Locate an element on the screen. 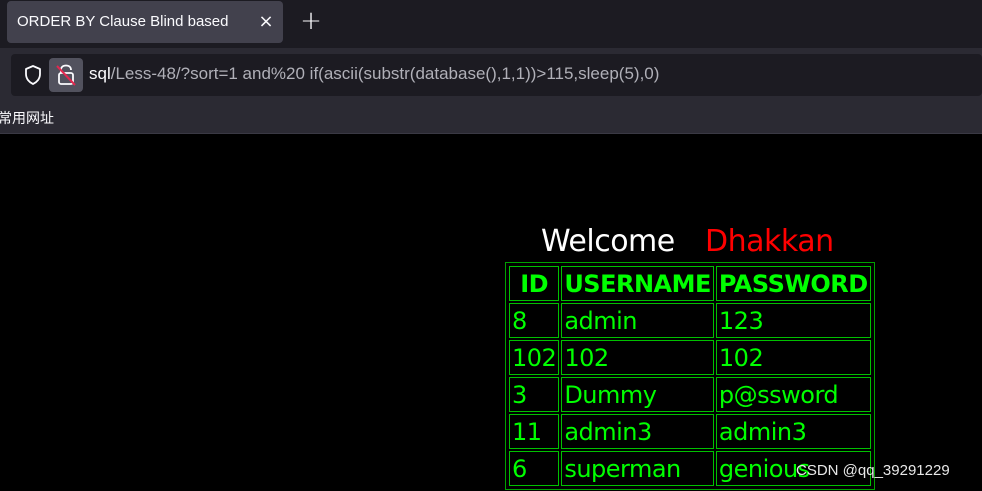  active-tab: ORDER BY Clause Blind based × is located at coordinates (145, 22).